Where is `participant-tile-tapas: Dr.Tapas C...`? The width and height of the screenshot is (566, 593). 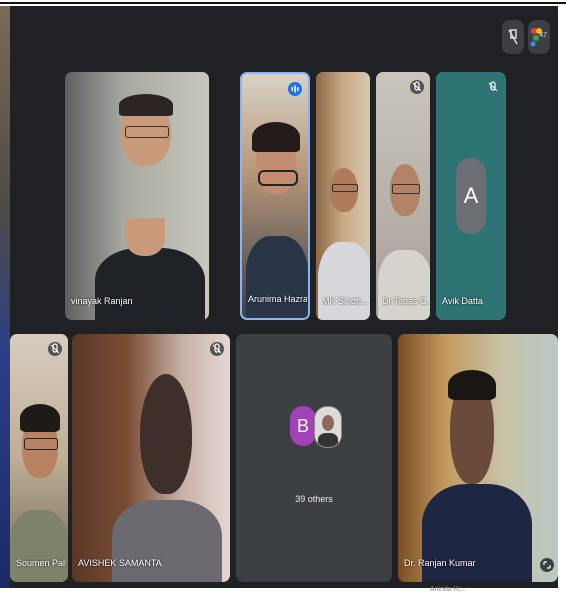 participant-tile-tapas: Dr.Tapas C... is located at coordinates (403, 196).